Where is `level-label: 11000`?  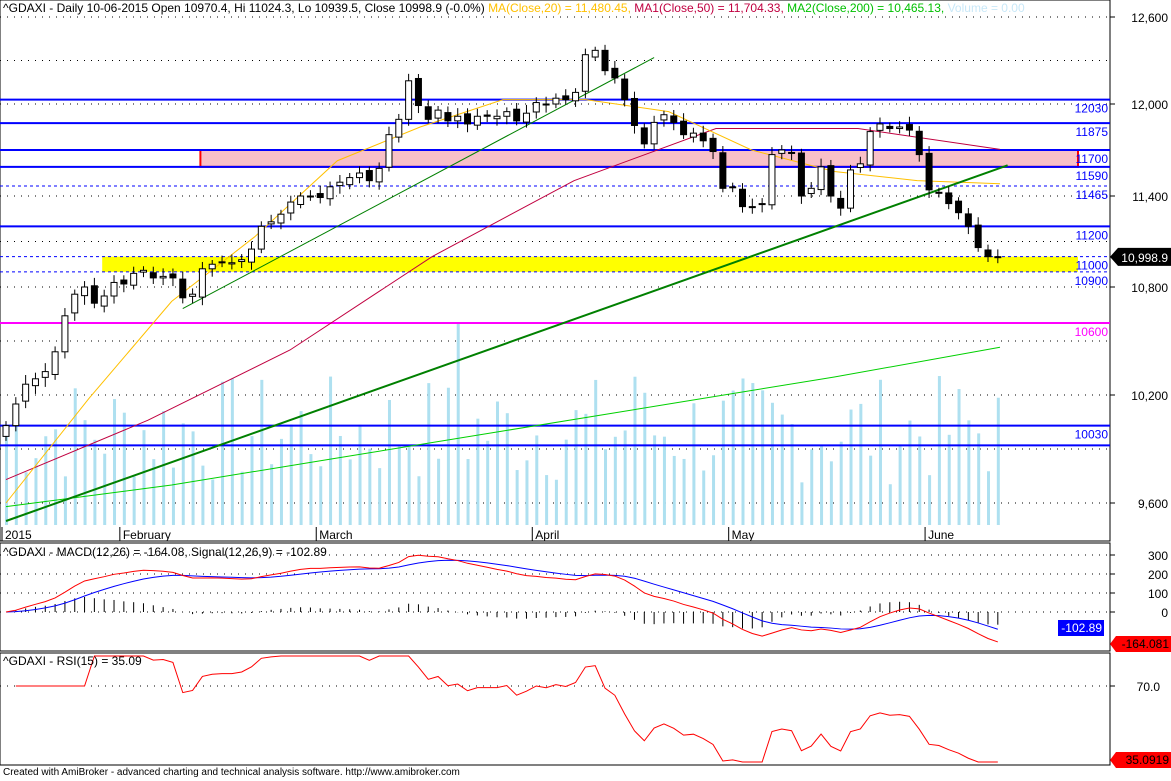 level-label: 11000 is located at coordinates (1092, 266).